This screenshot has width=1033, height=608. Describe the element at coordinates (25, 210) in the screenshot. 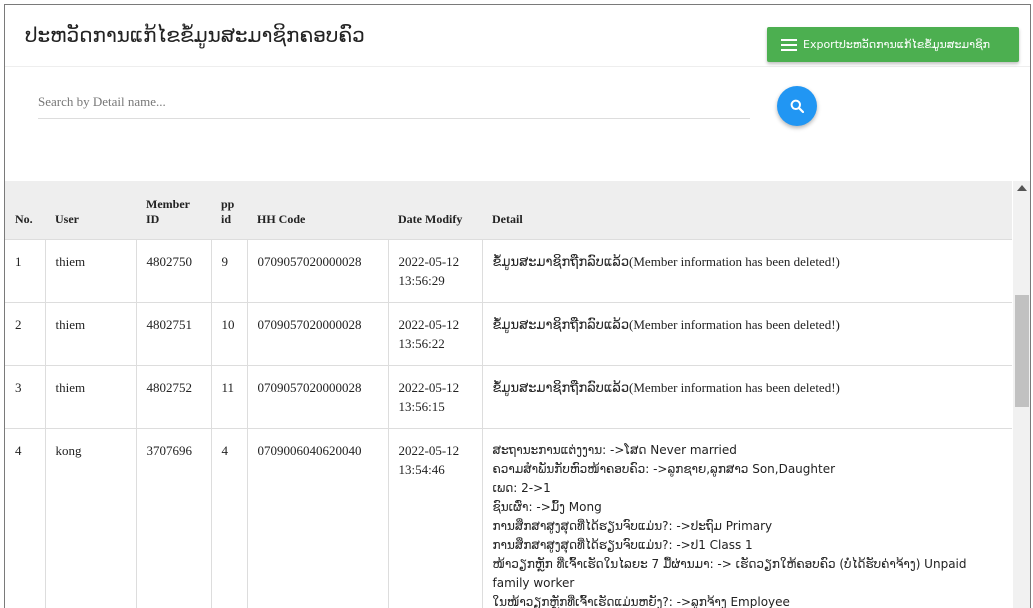

I see `column-header-no: No.` at that location.